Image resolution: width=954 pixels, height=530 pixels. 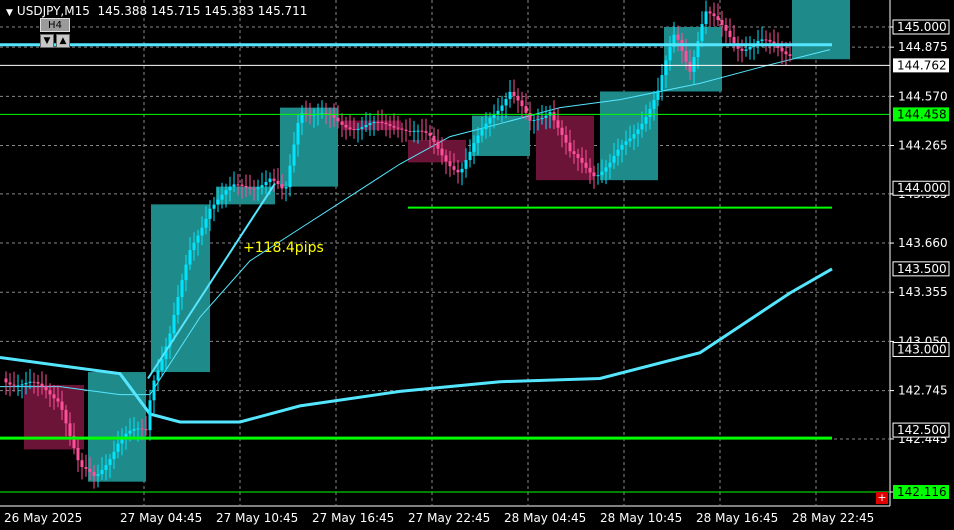 What do you see at coordinates (202, 11) in the screenshot?
I see `ohlc-values: 145.388 145.715 145.383 145.711` at bounding box center [202, 11].